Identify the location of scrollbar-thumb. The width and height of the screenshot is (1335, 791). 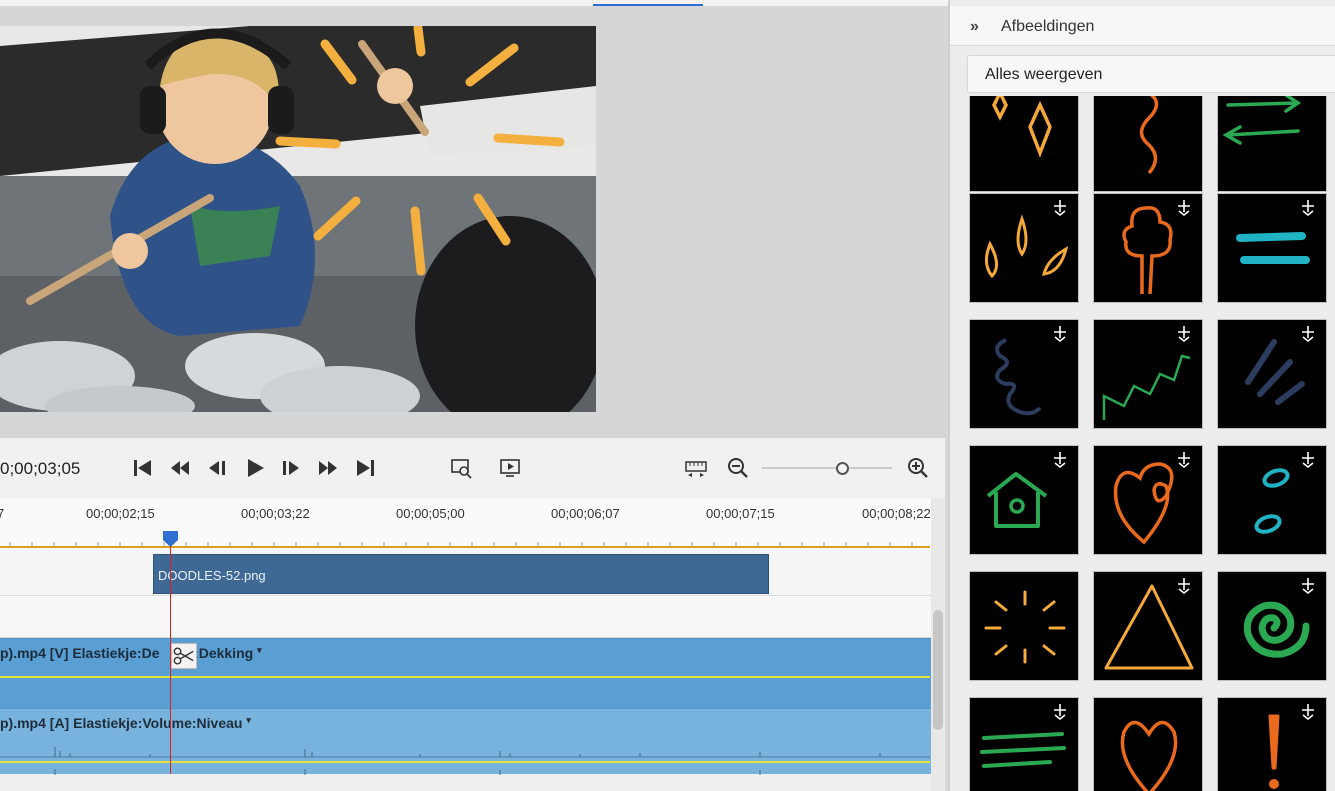
(938, 670).